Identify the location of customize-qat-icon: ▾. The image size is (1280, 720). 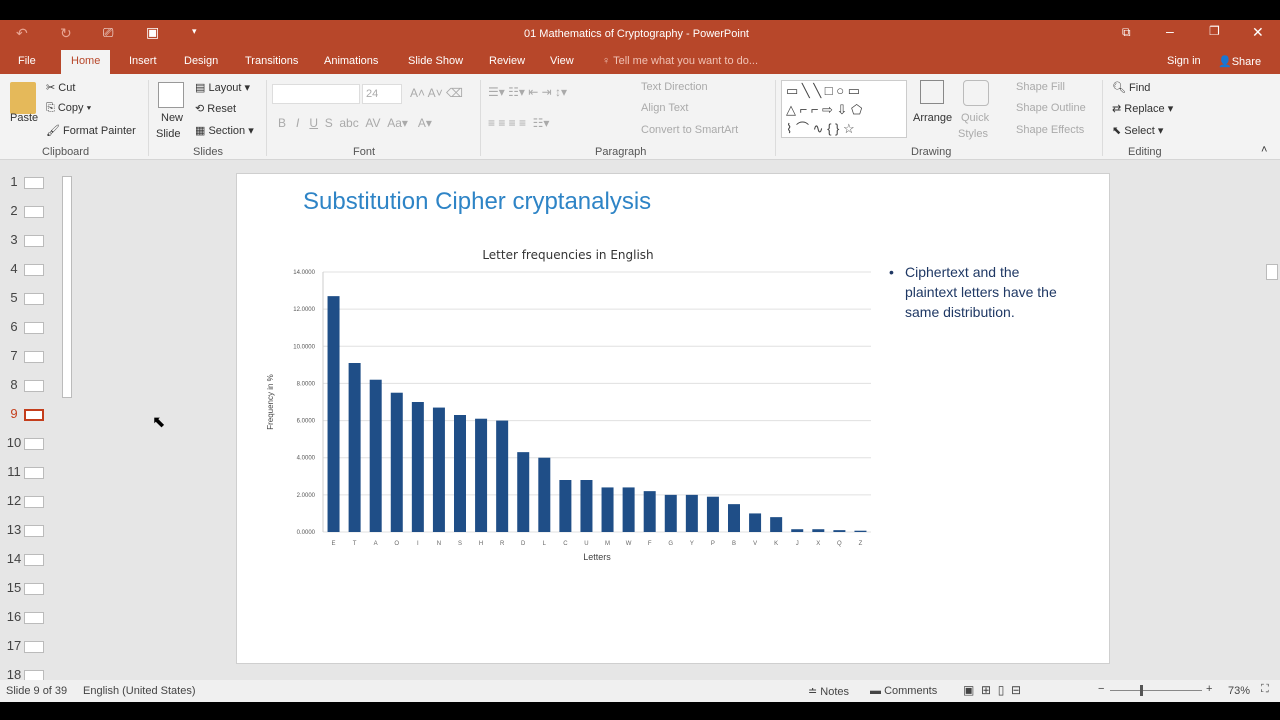
(194, 31).